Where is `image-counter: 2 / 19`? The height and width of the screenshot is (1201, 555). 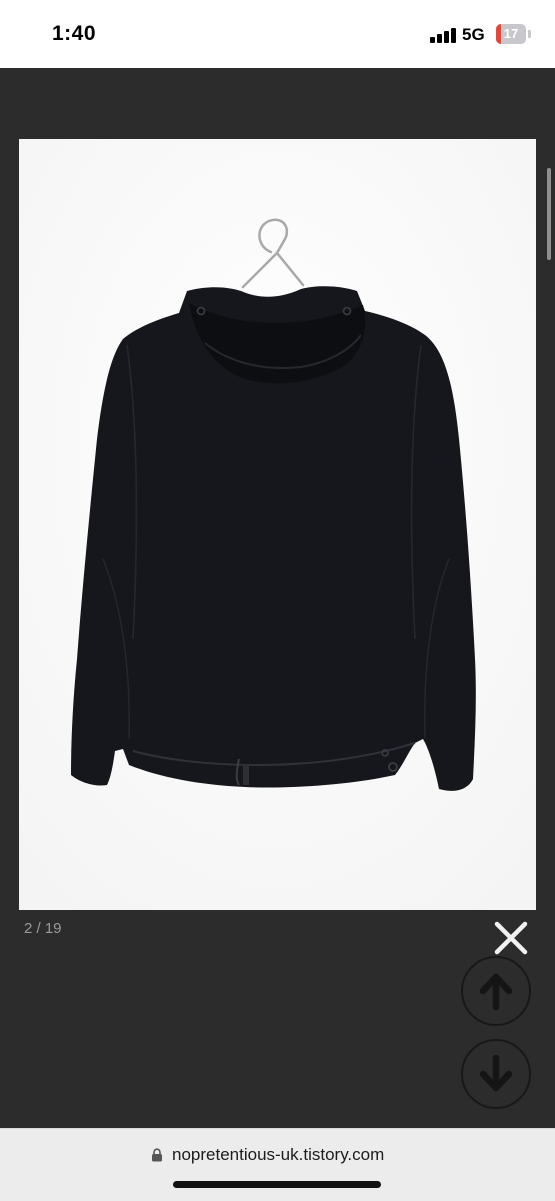 image-counter: 2 / 19 is located at coordinates (43, 928).